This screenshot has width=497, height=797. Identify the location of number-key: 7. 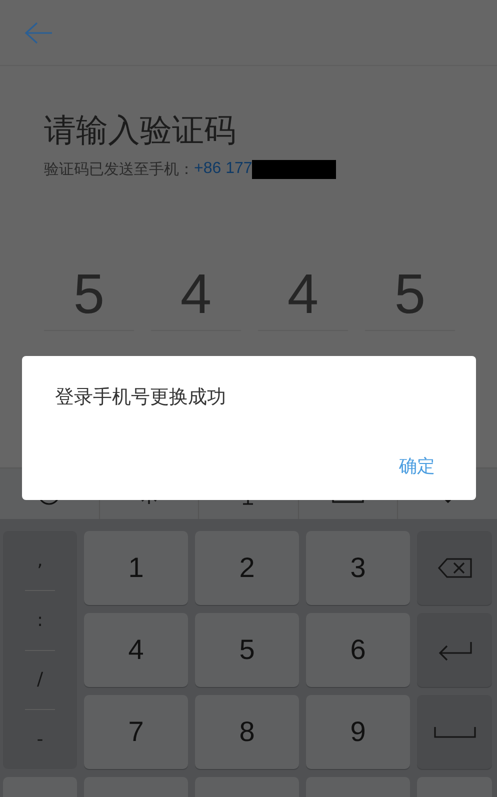
(136, 732).